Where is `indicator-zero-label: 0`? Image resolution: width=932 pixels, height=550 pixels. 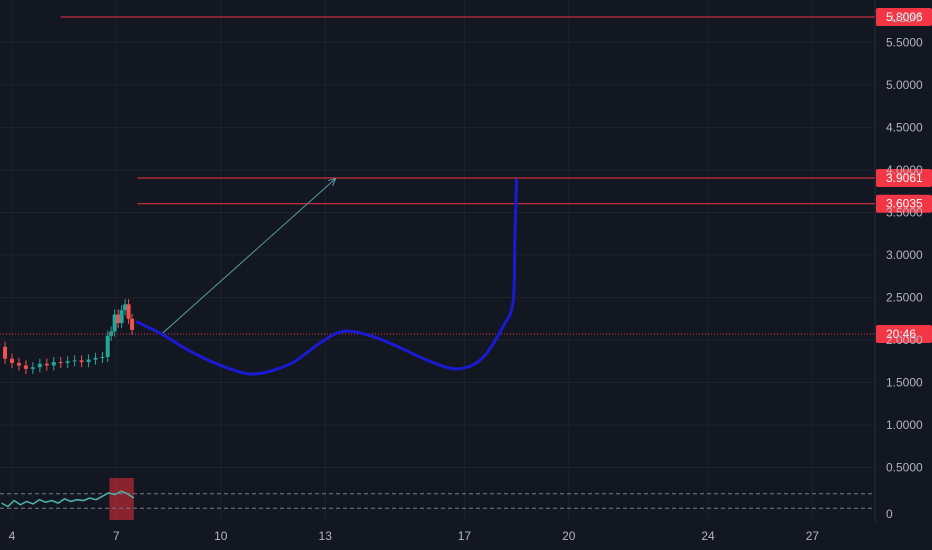
indicator-zero-label: 0 is located at coordinates (889, 514).